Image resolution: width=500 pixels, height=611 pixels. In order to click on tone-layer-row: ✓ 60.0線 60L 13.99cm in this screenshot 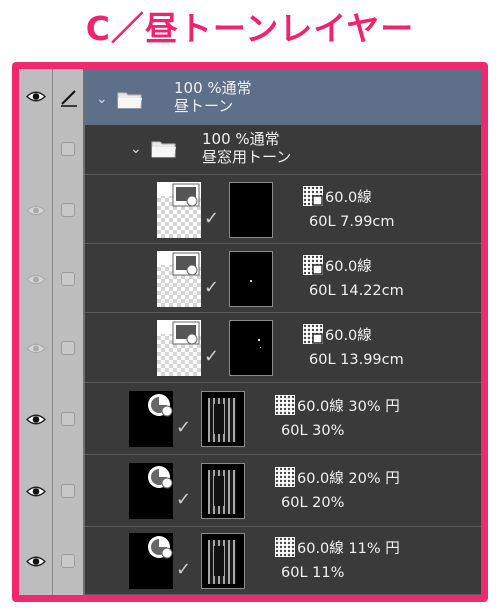, I will do `click(250, 348)`.